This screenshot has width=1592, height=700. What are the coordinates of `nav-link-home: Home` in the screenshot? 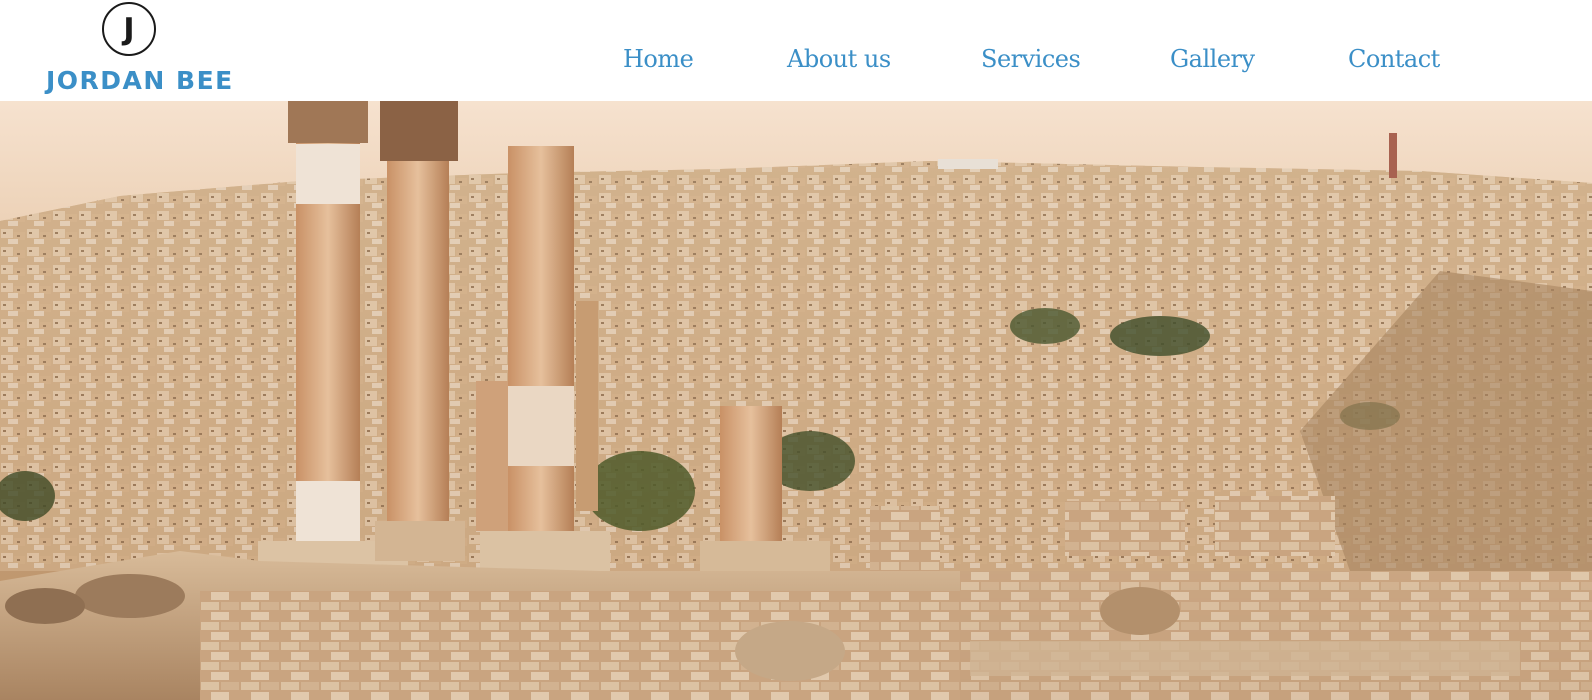 It's located at (658, 59).